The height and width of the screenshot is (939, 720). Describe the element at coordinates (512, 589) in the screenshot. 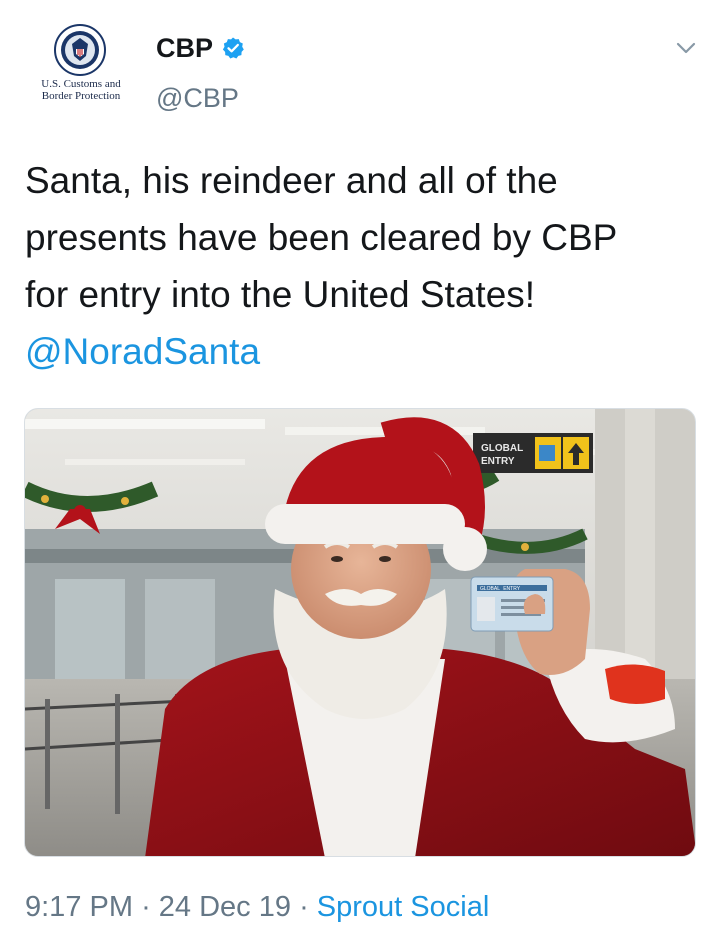

I see `card-line2: ENTRY` at that location.